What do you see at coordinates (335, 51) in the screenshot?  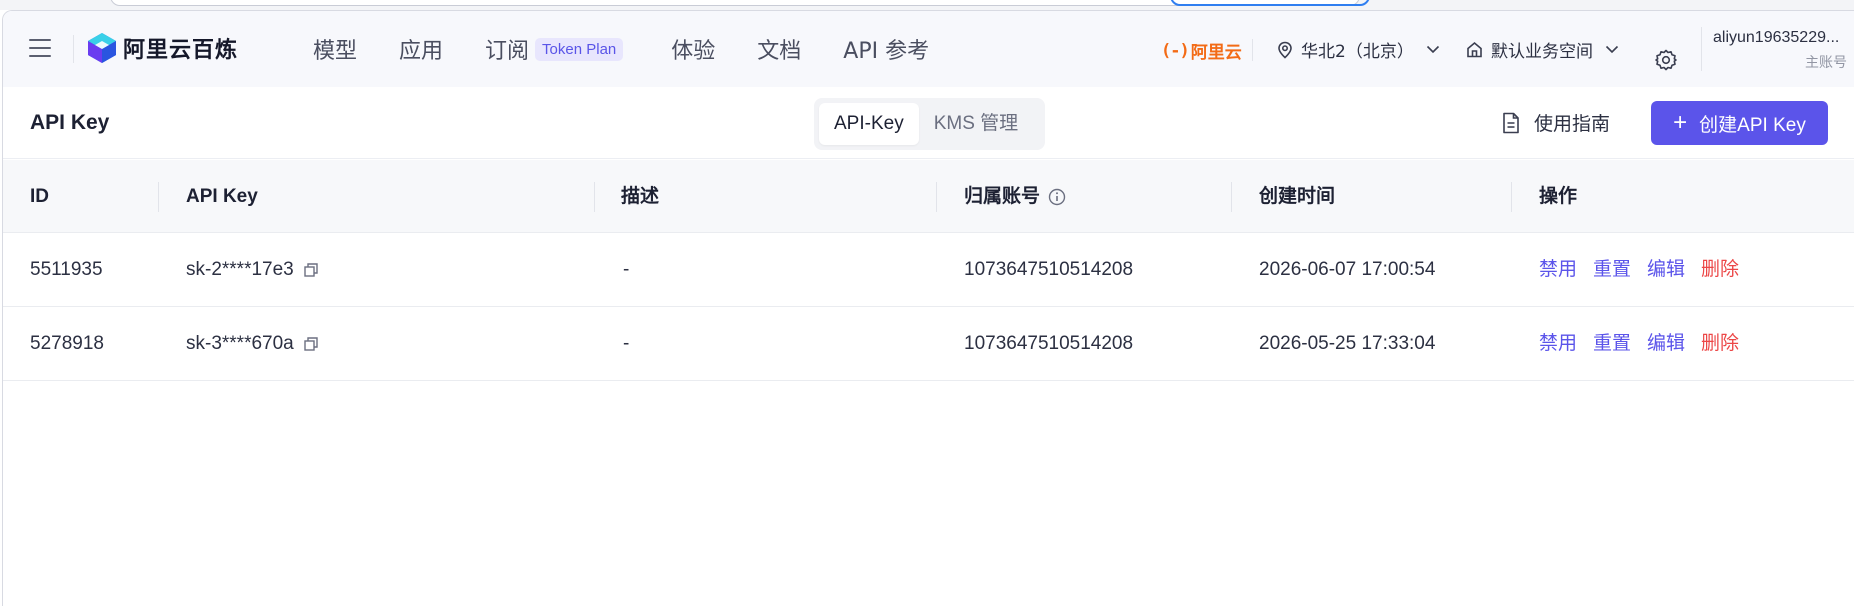 I see `nav-label: 模型` at bounding box center [335, 51].